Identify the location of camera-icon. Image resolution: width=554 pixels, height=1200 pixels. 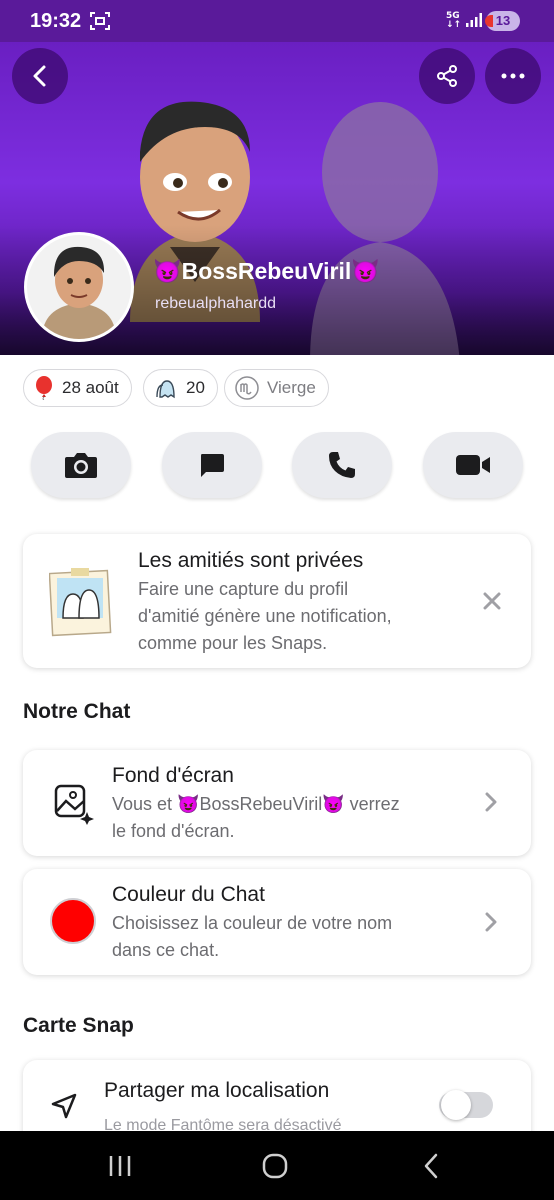
(81, 465).